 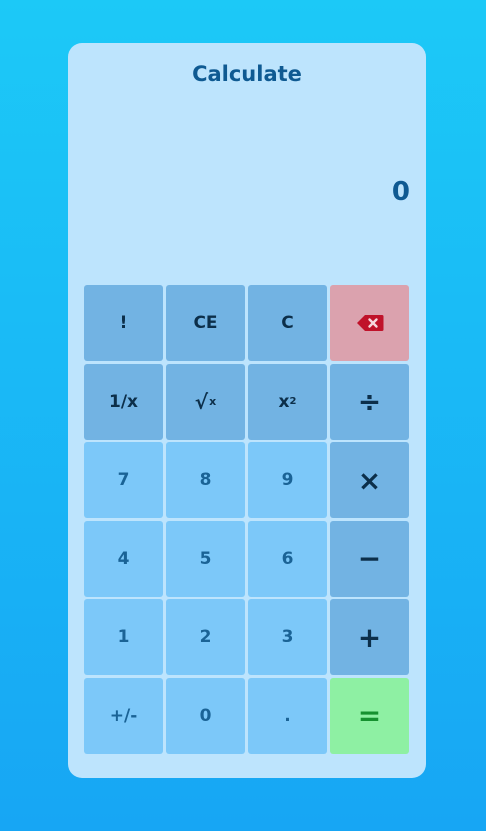 I want to click on digit-2-button: 2, so click(x=205, y=637).